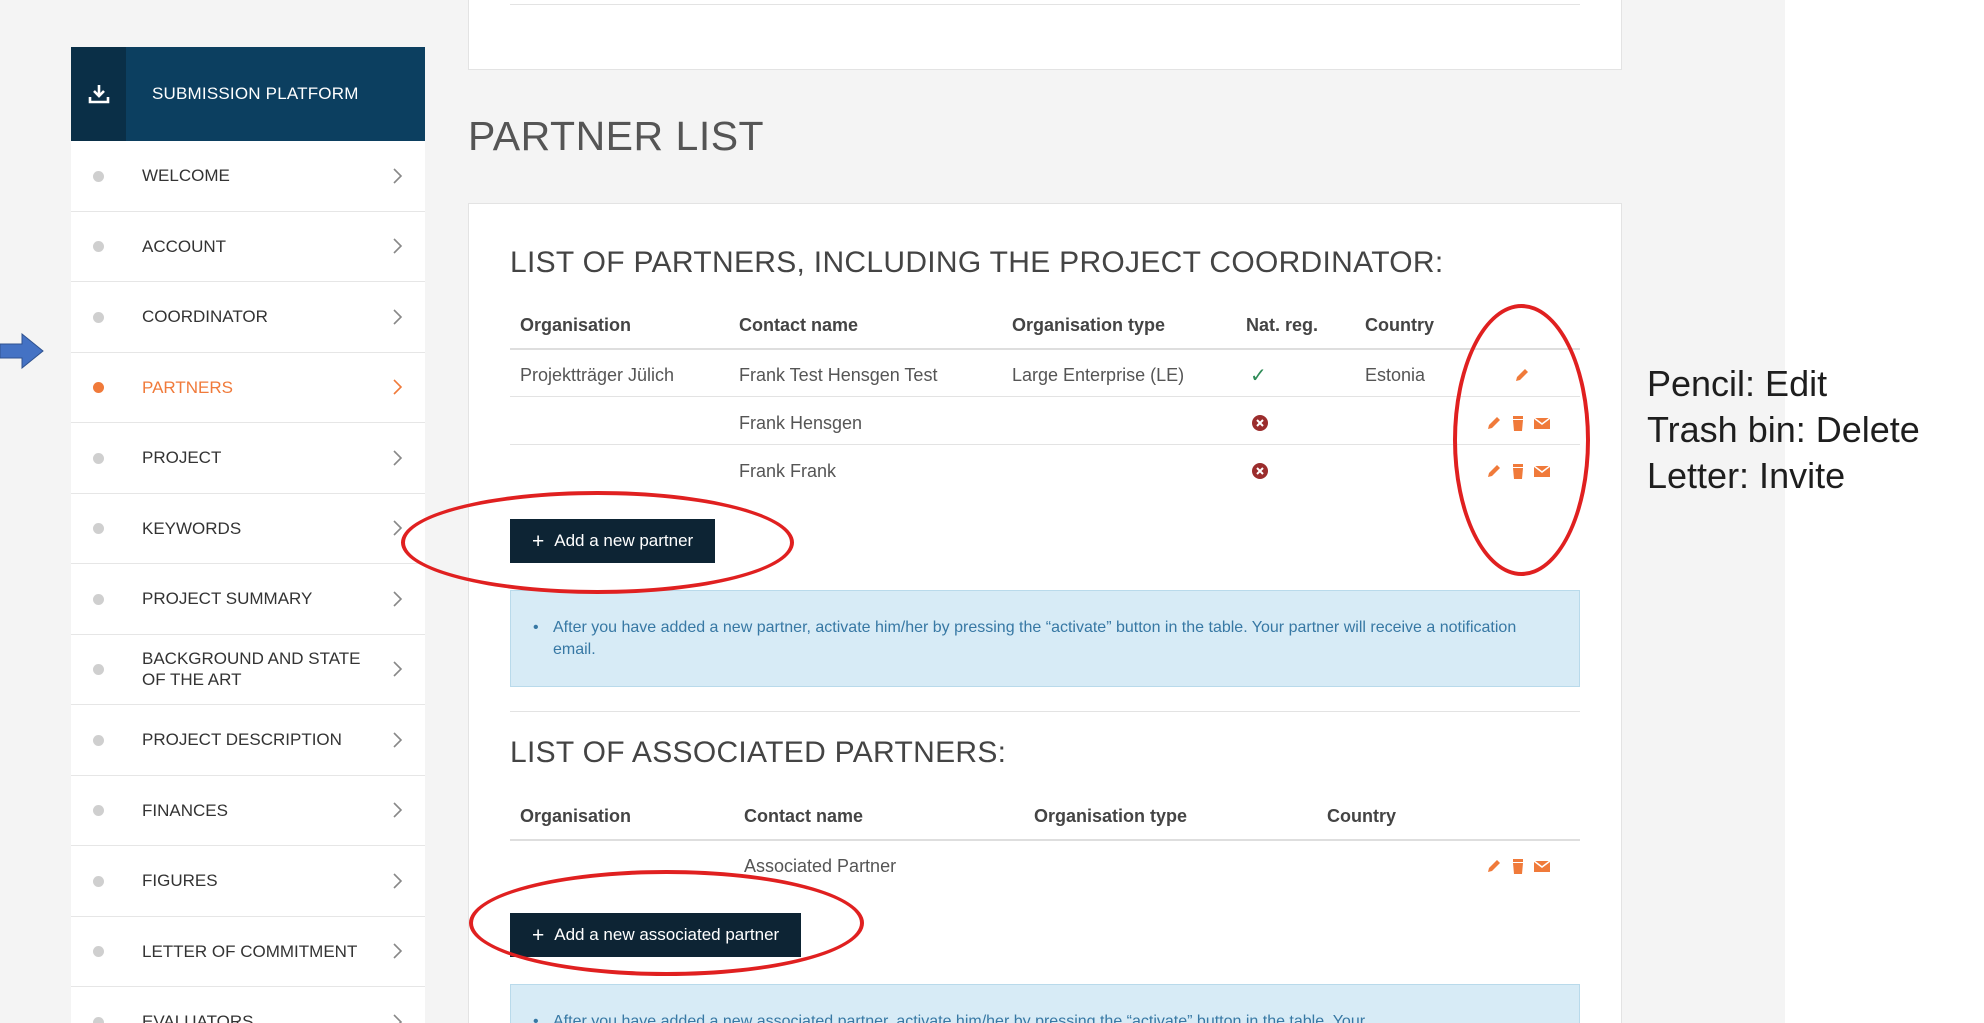 This screenshot has height=1023, width=1984. I want to click on sidebar-item-project-summary: PROJECT SUMMARY, so click(248, 599).